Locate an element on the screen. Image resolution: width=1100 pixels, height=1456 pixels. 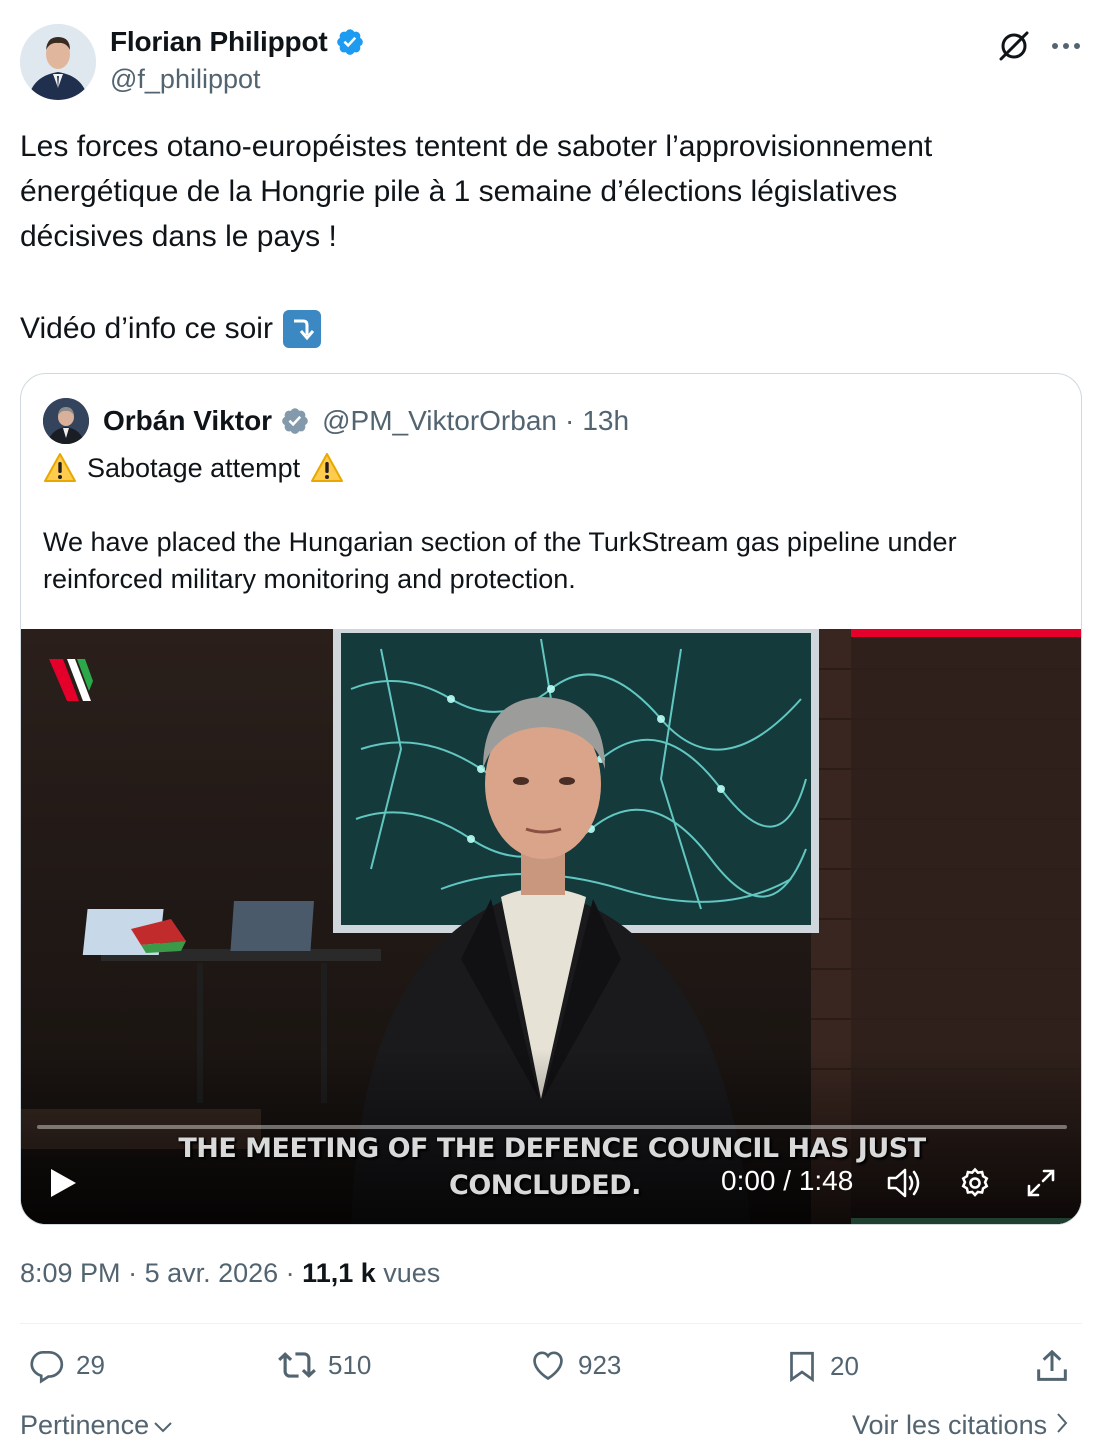
share-icon is located at coordinates (1052, 1366).